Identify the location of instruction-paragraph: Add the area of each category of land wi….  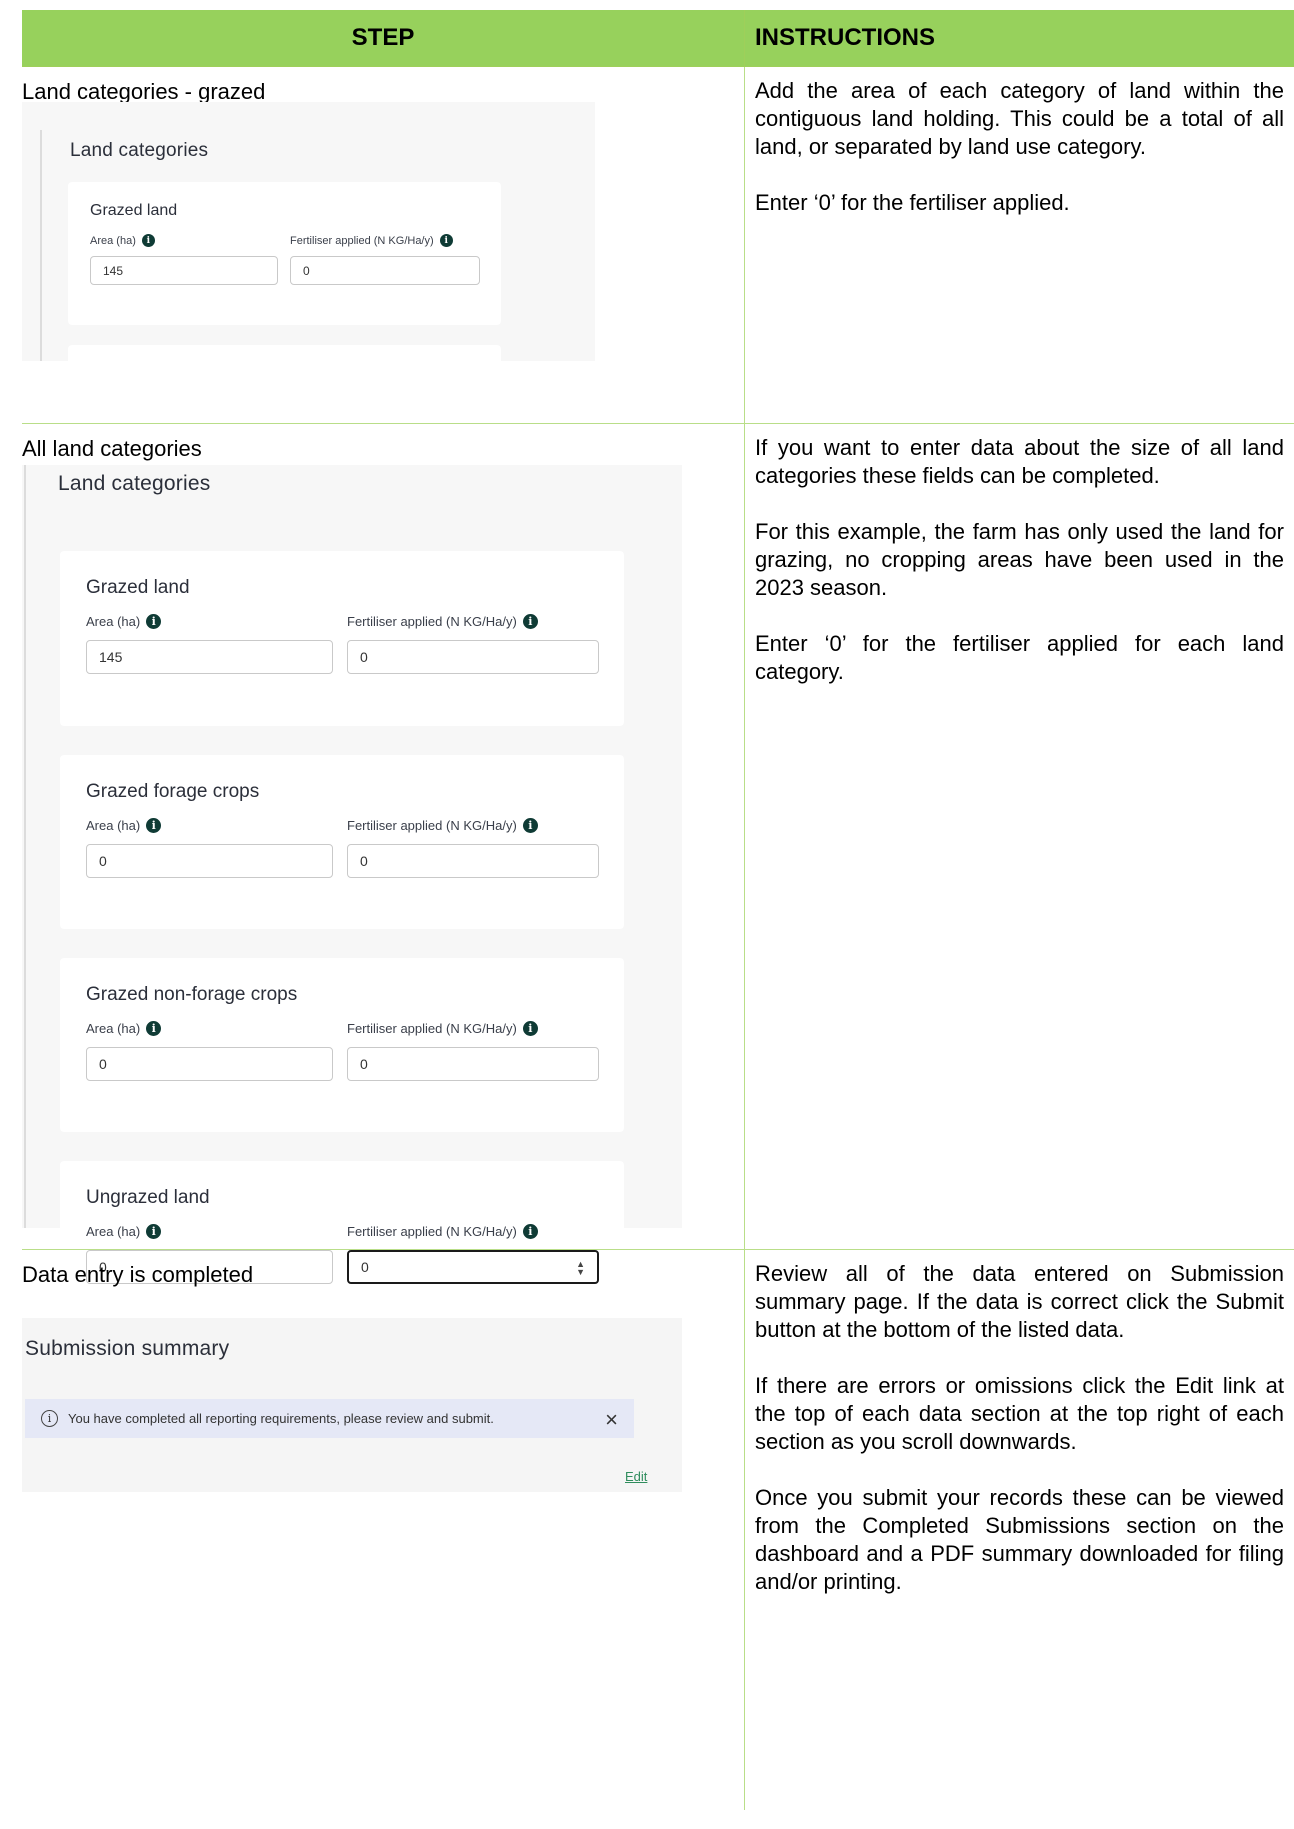
(1019, 118).